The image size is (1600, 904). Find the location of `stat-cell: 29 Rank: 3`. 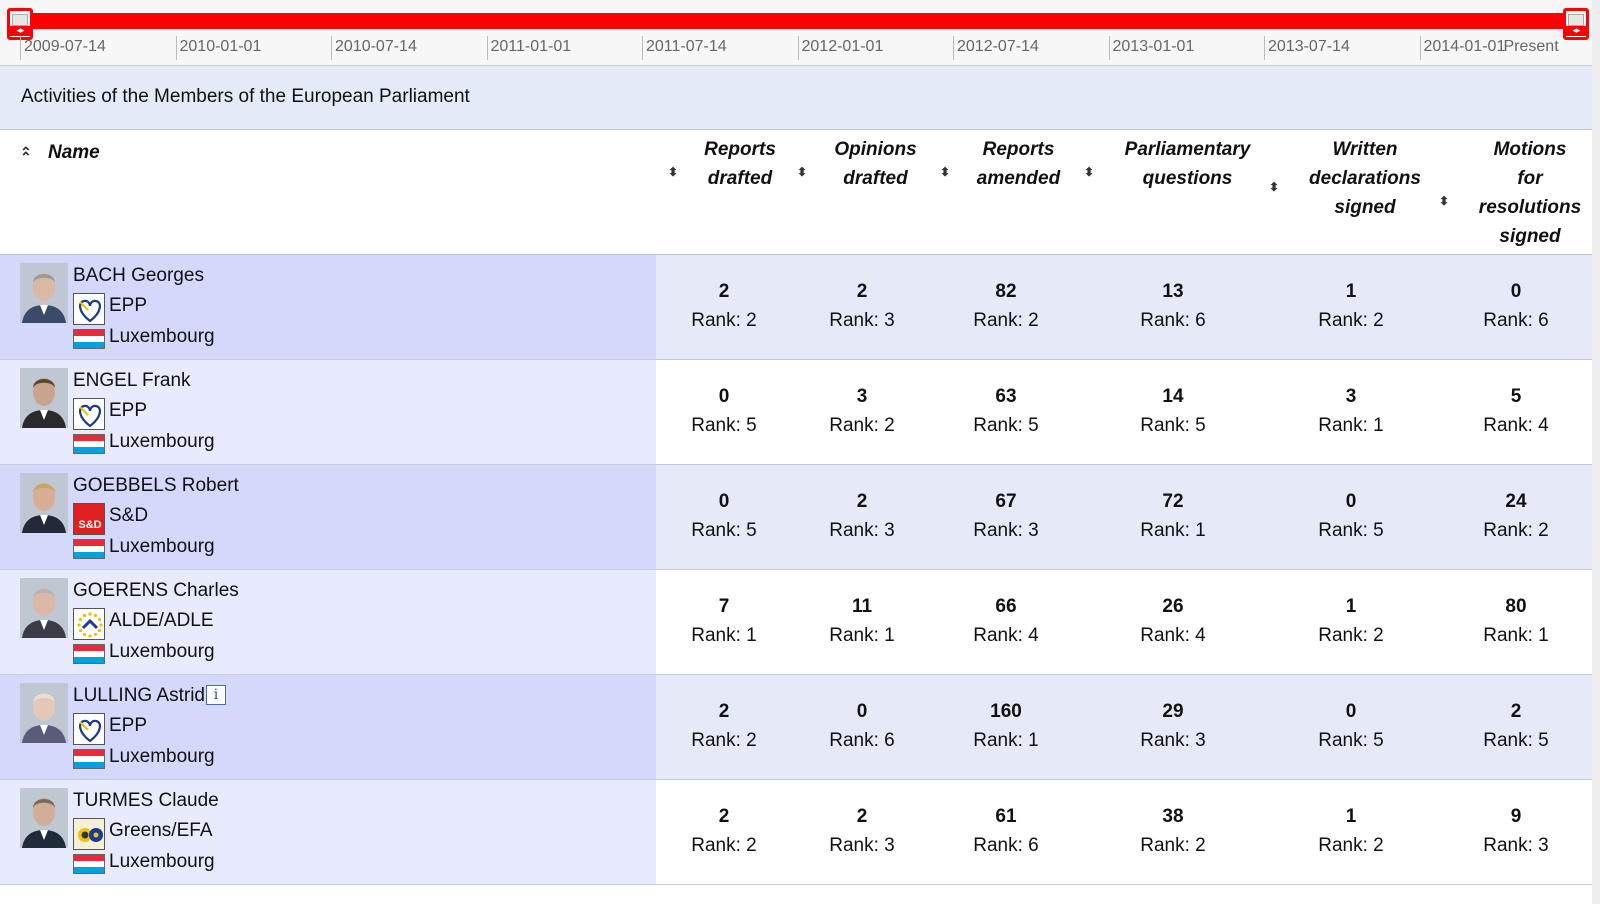

stat-cell: 29 Rank: 3 is located at coordinates (1173, 726).